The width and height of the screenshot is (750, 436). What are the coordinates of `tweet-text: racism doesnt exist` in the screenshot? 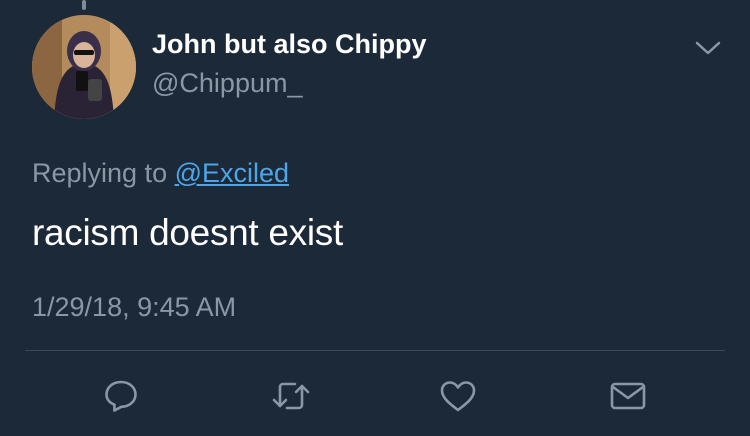 It's located at (187, 232).